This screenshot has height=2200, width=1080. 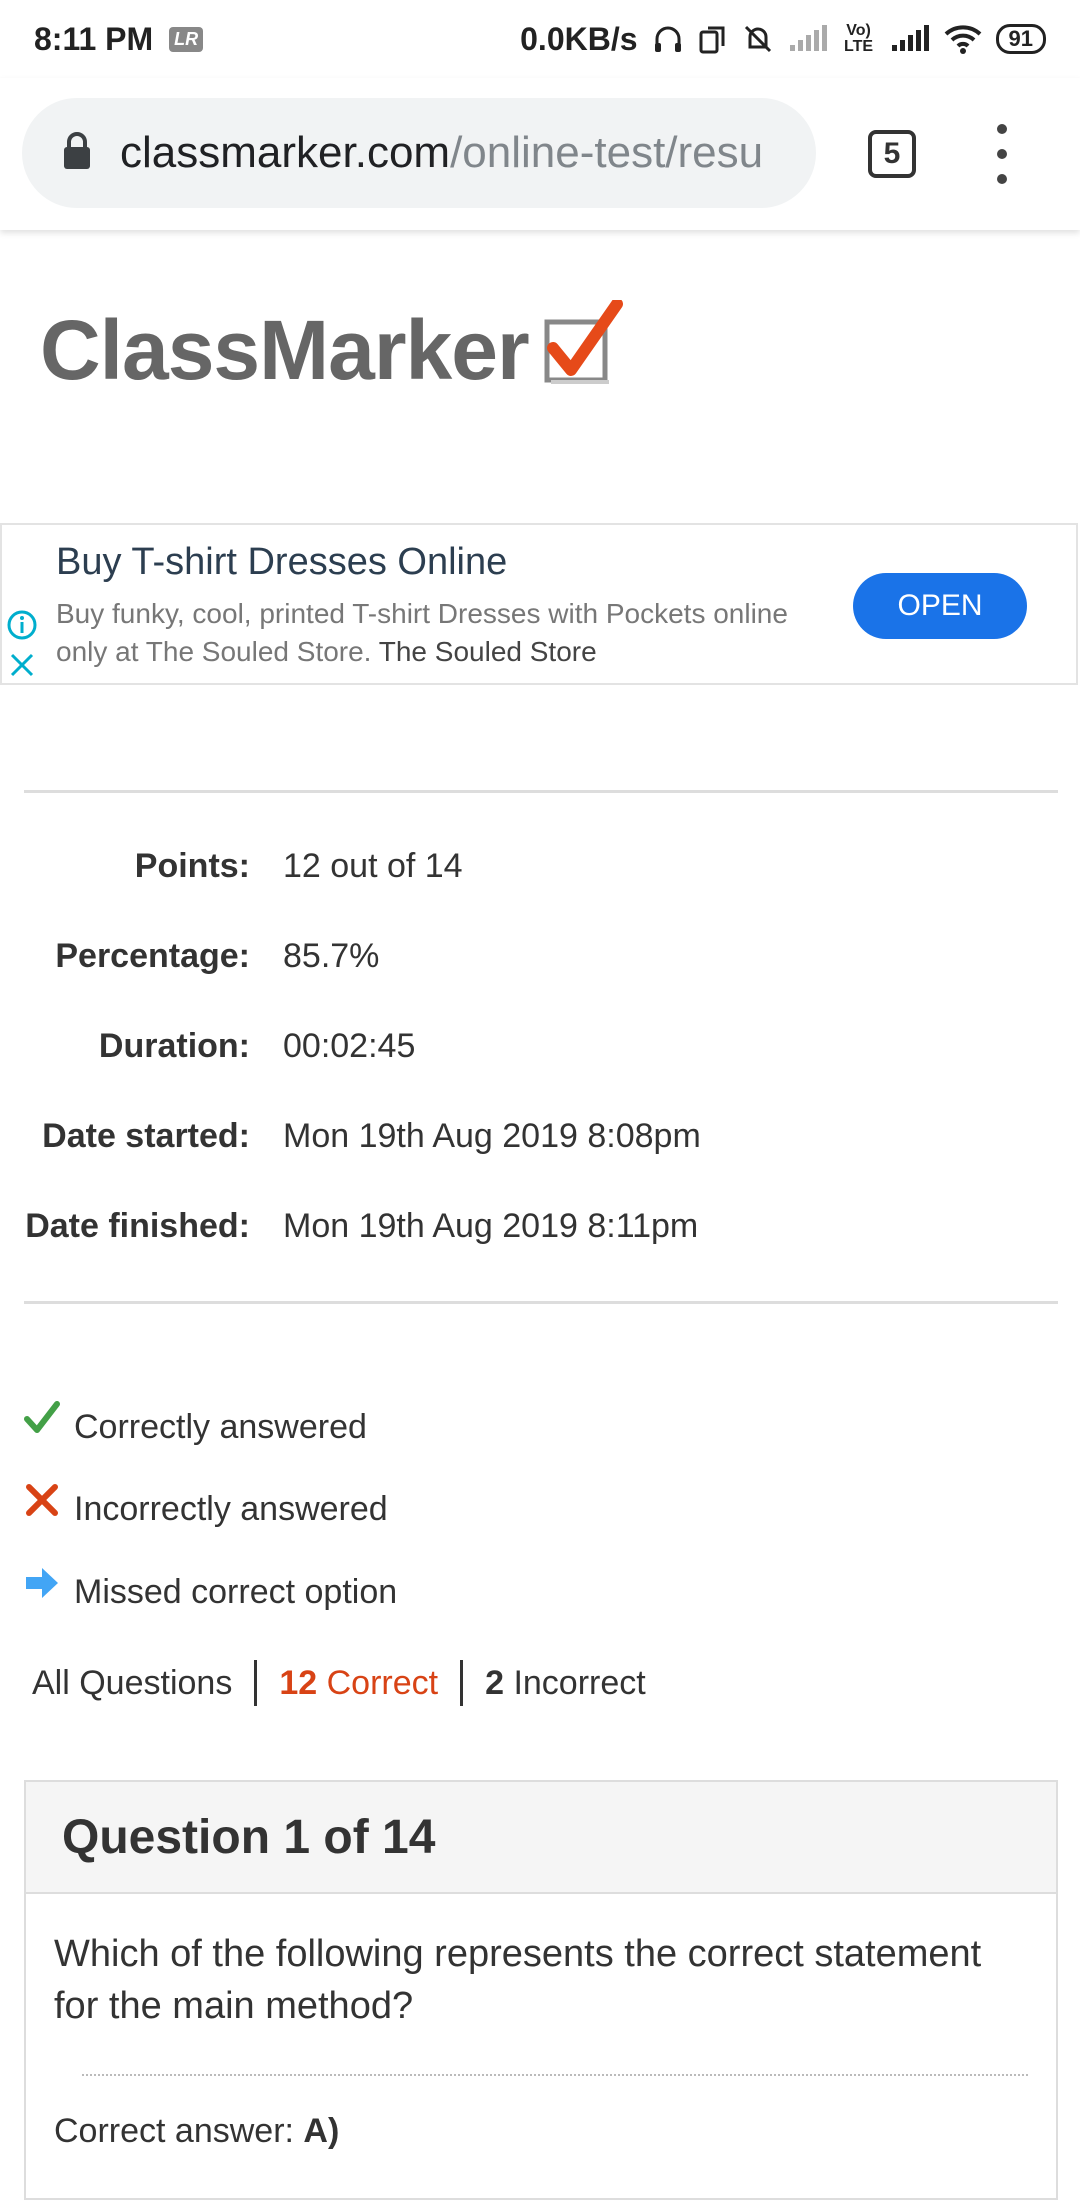 I want to click on filter-correct-label: Correct, so click(x=382, y=1682).